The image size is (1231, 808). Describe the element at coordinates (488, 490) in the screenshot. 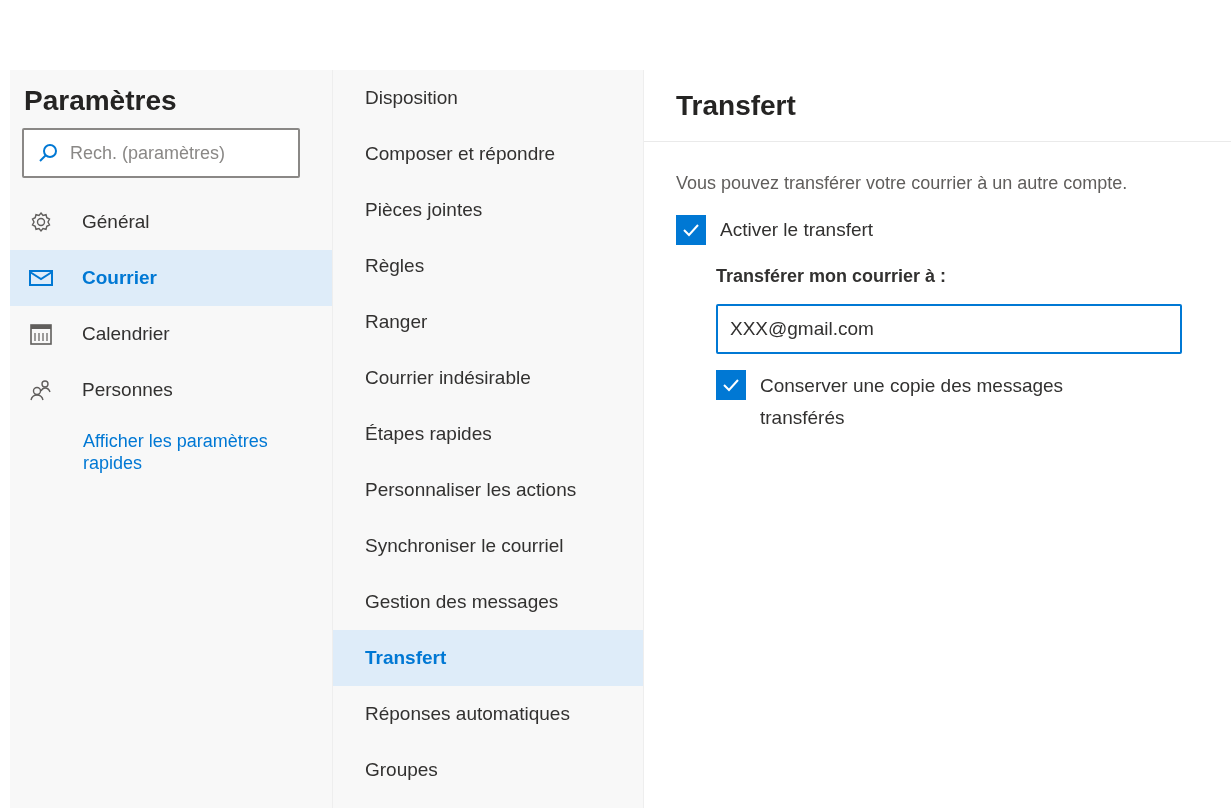

I see `category-item: Personnaliser les actions` at that location.